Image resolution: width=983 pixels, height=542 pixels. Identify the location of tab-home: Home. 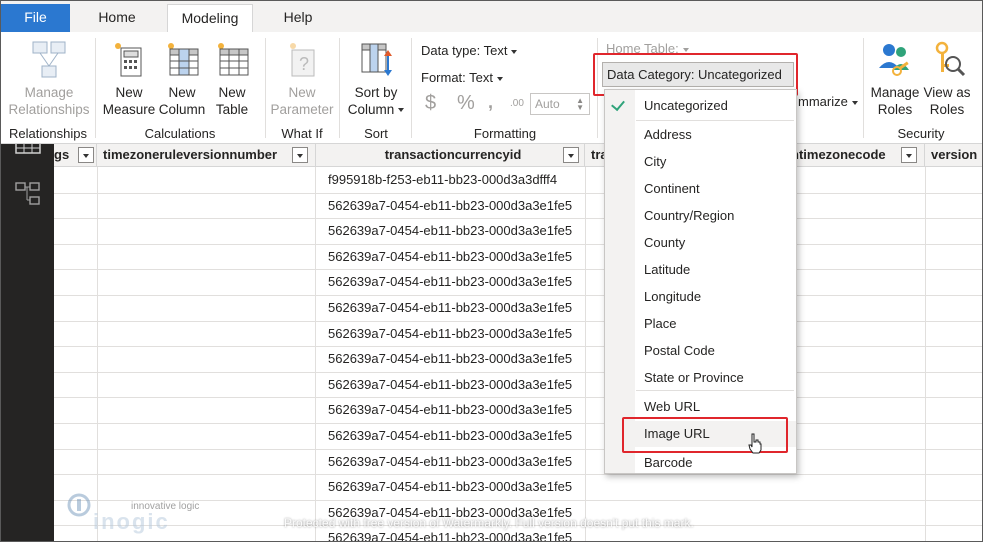
(117, 18).